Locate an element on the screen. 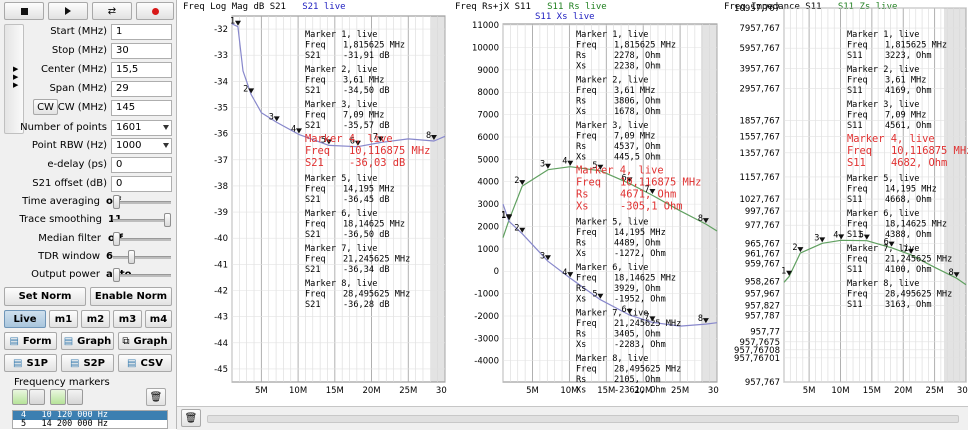 This screenshot has width=968, height=430. rbw-select: 1000 is located at coordinates (141, 146).